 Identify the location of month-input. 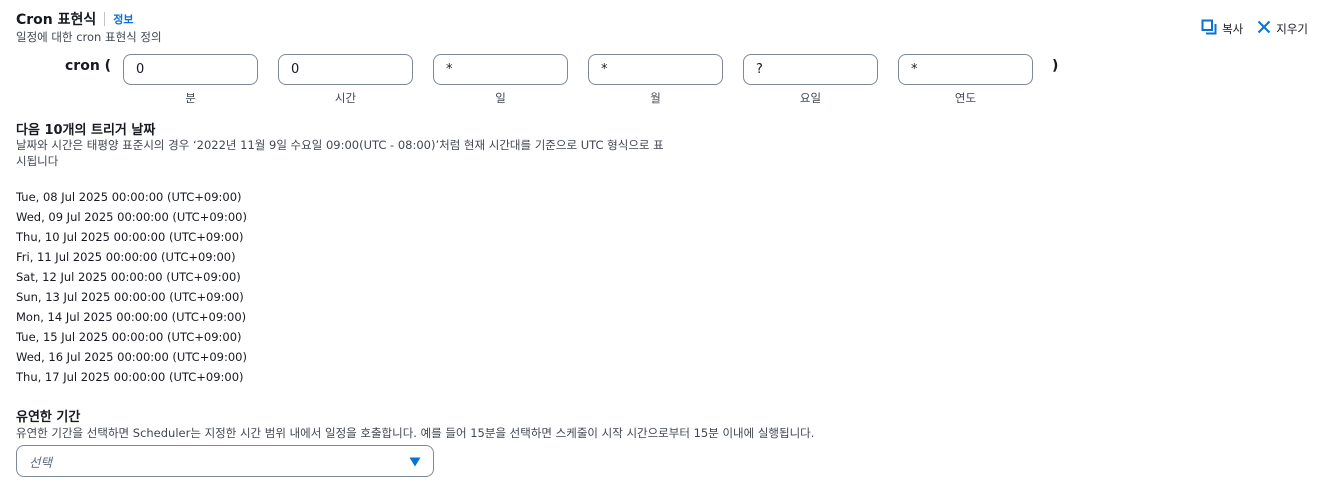
(655, 69).